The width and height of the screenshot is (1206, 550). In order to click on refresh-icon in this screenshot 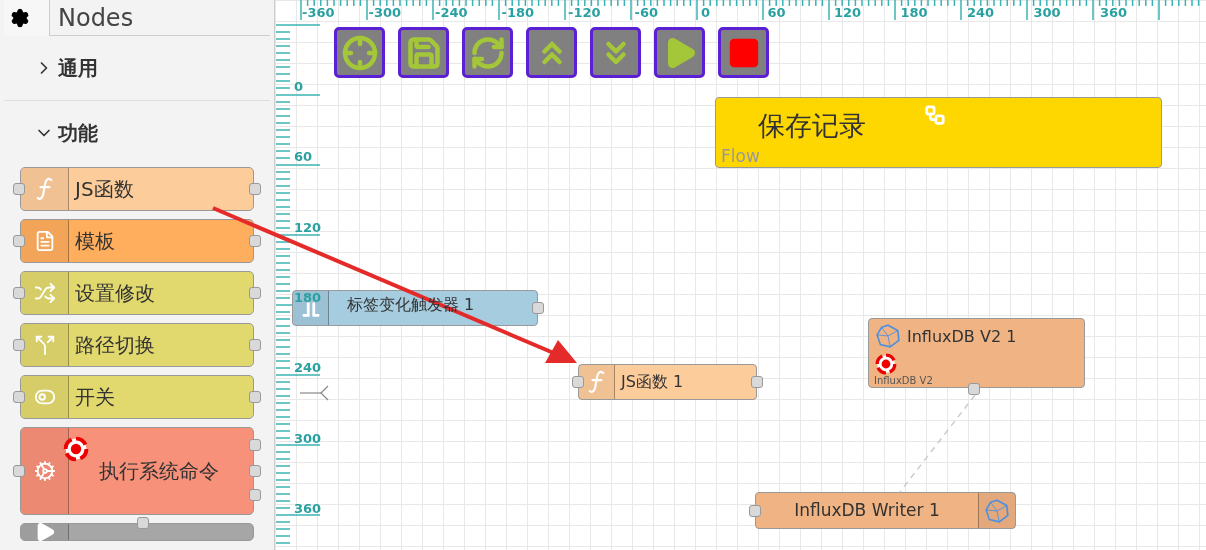, I will do `click(487, 52)`.